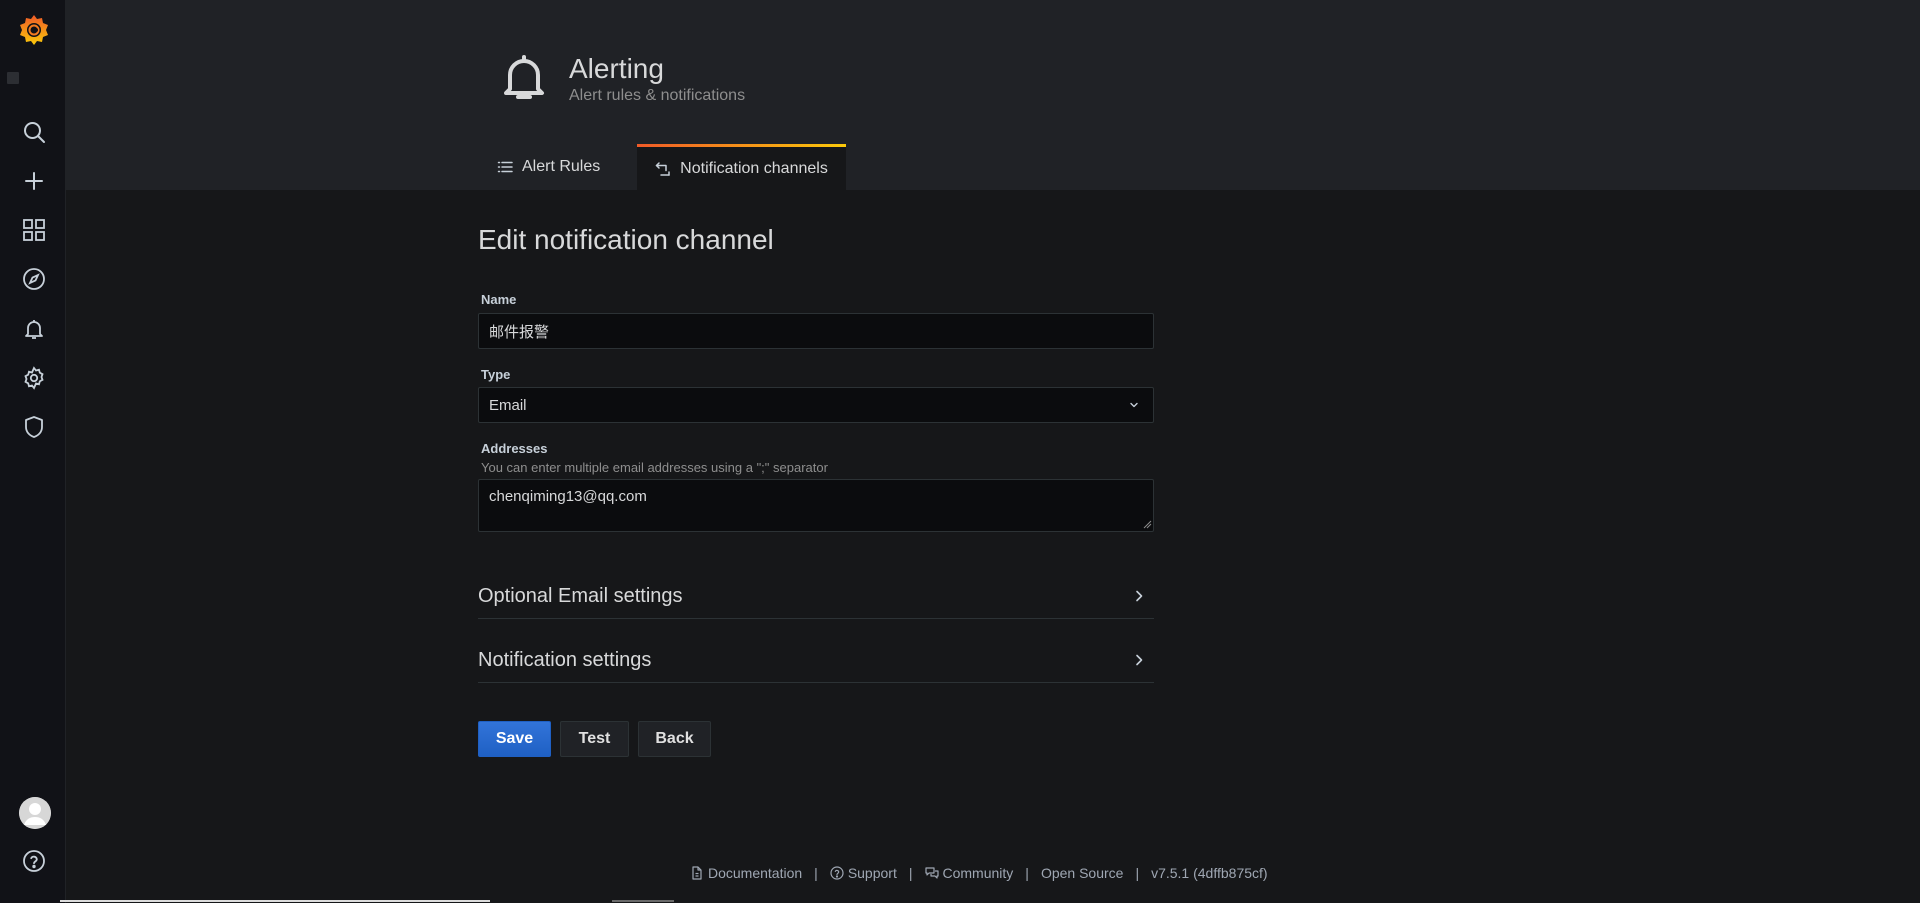 The height and width of the screenshot is (903, 1920). Describe the element at coordinates (34, 861) in the screenshot. I see `help-icon` at that location.